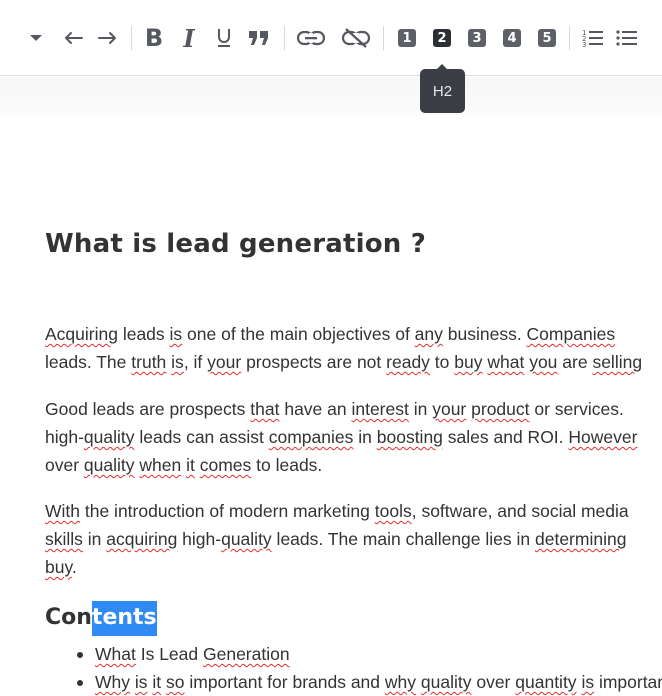  I want to click on spellcheck-word: companies, so click(311, 437).